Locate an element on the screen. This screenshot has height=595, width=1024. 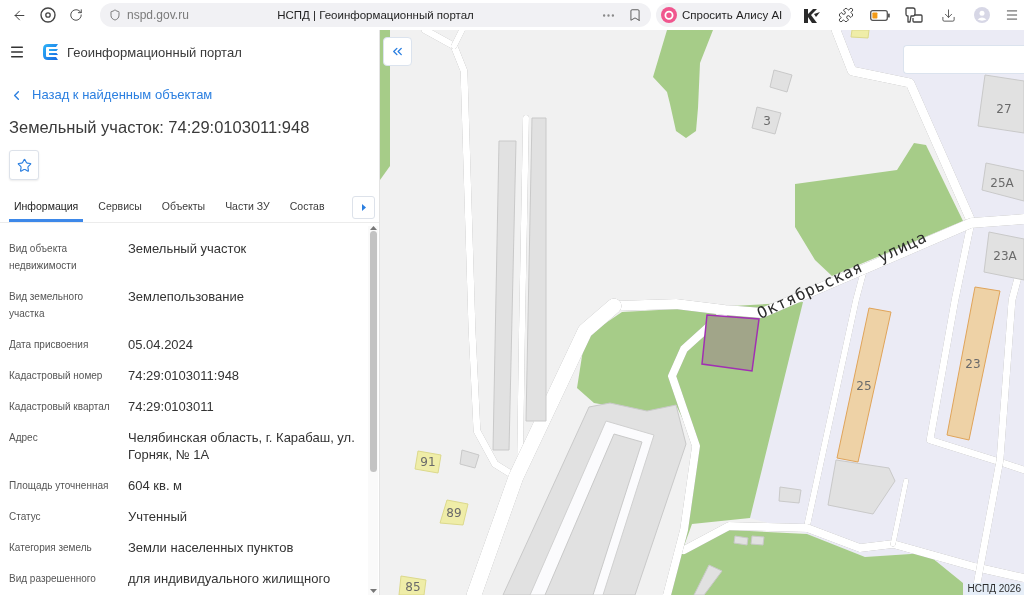
object-title: Земельный участок: 74:29:0103011:948 is located at coordinates (159, 127).